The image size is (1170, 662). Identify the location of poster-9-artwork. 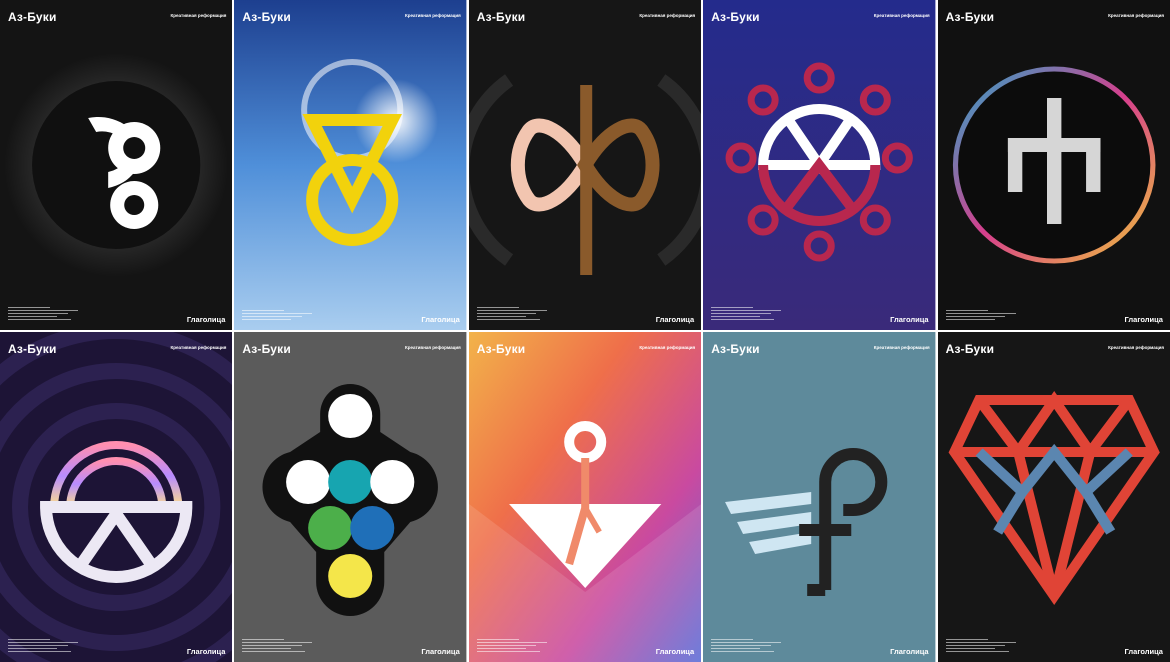
(819, 497).